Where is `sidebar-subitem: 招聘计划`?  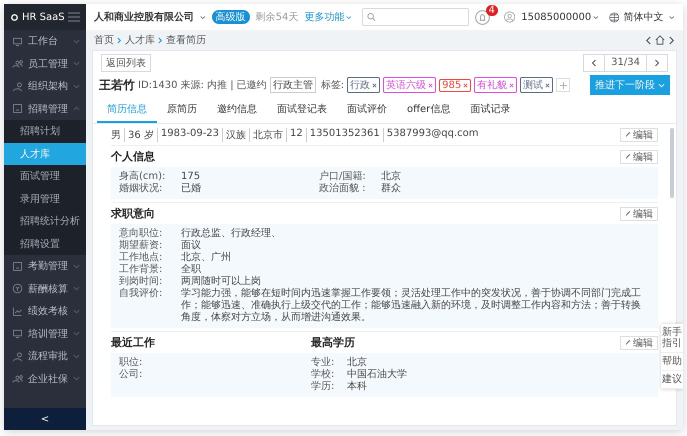 sidebar-subitem: 招聘计划 is located at coordinates (45, 131).